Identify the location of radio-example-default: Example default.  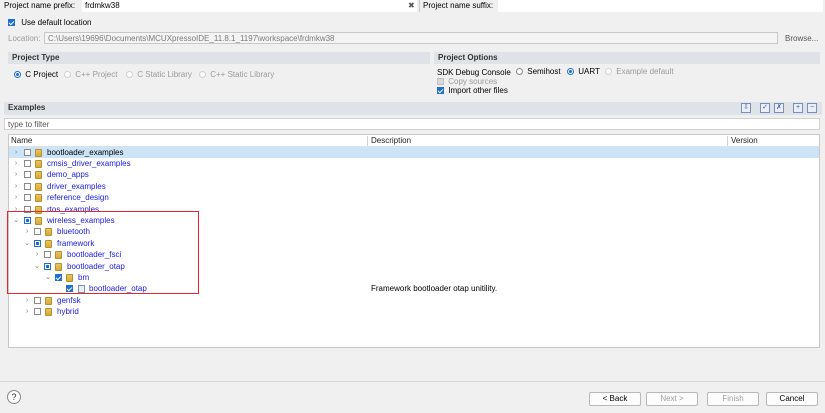
(639, 71).